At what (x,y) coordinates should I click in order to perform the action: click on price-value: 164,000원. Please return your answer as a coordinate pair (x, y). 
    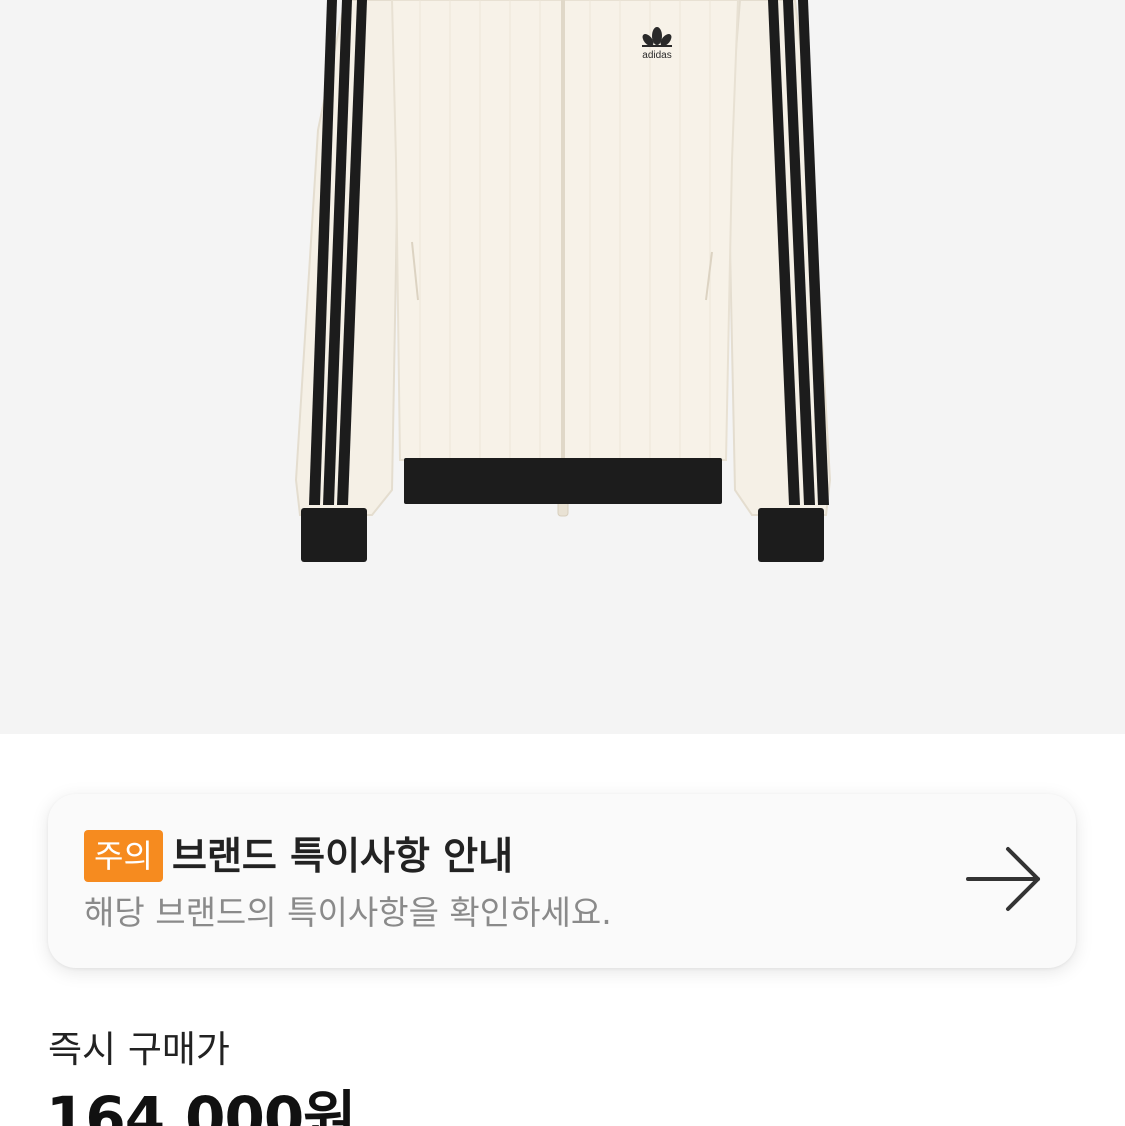
    Looking at the image, I should click on (201, 1105).